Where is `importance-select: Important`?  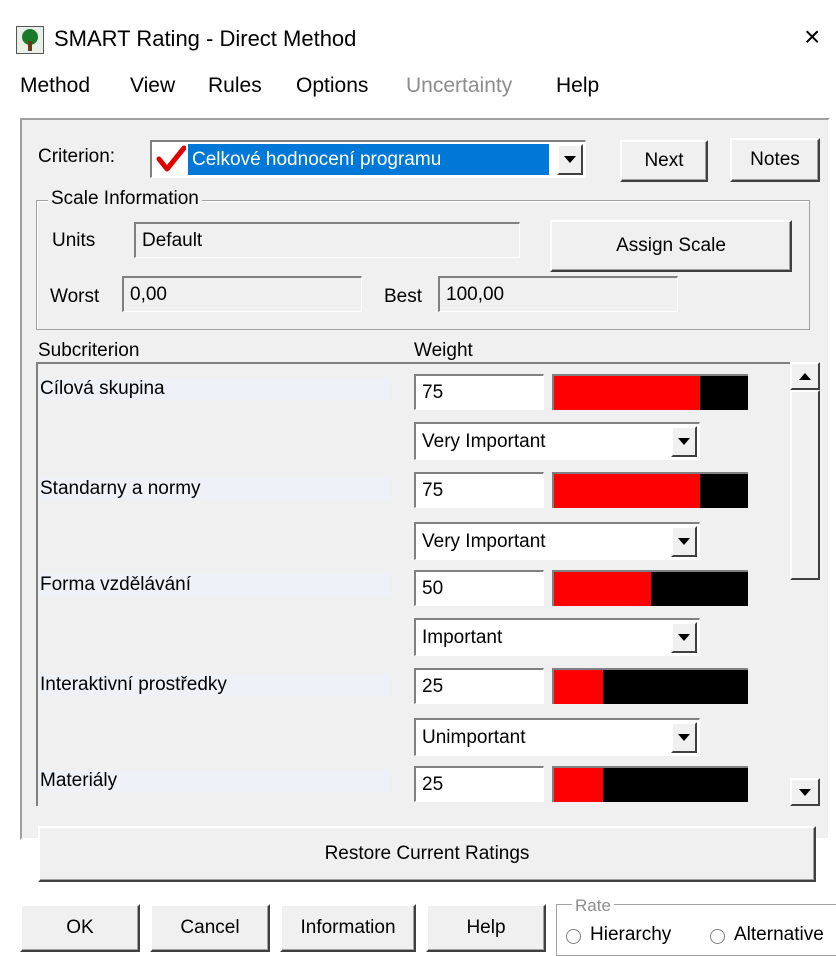 importance-select: Important is located at coordinates (557, 637).